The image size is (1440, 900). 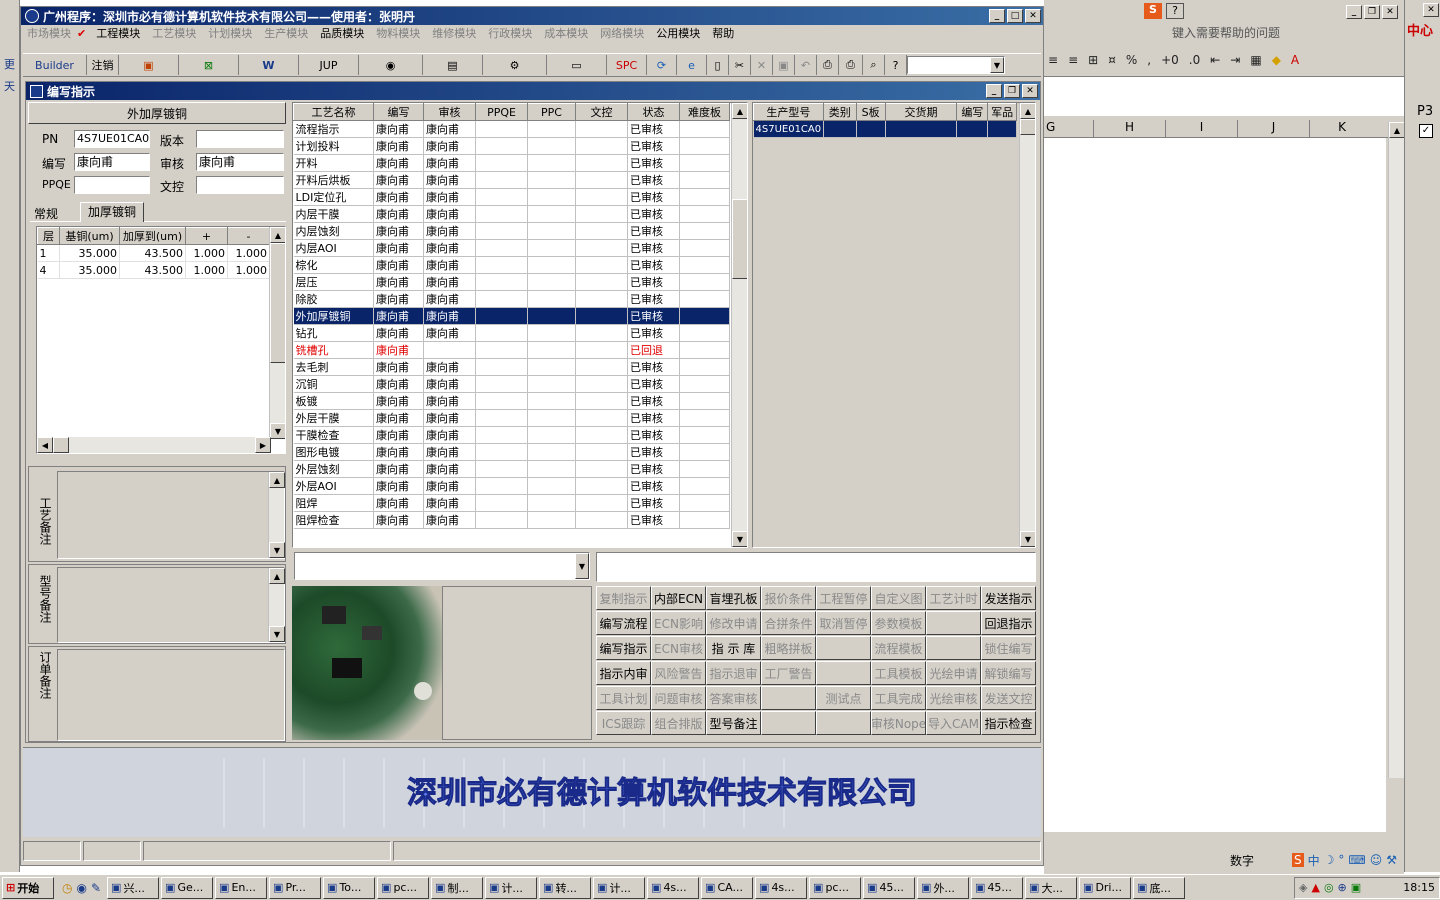 I want to click on menu-item-11: 公用模块, so click(x=678, y=34).